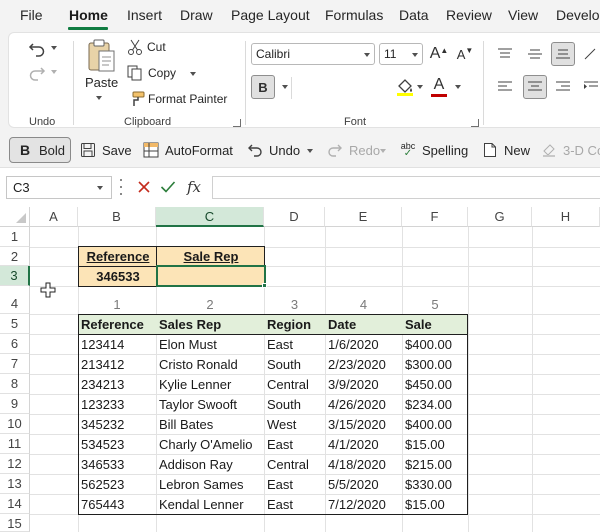 This screenshot has height=532, width=600. What do you see at coordinates (563, 54) in the screenshot?
I see `align-bottom-icon` at bounding box center [563, 54].